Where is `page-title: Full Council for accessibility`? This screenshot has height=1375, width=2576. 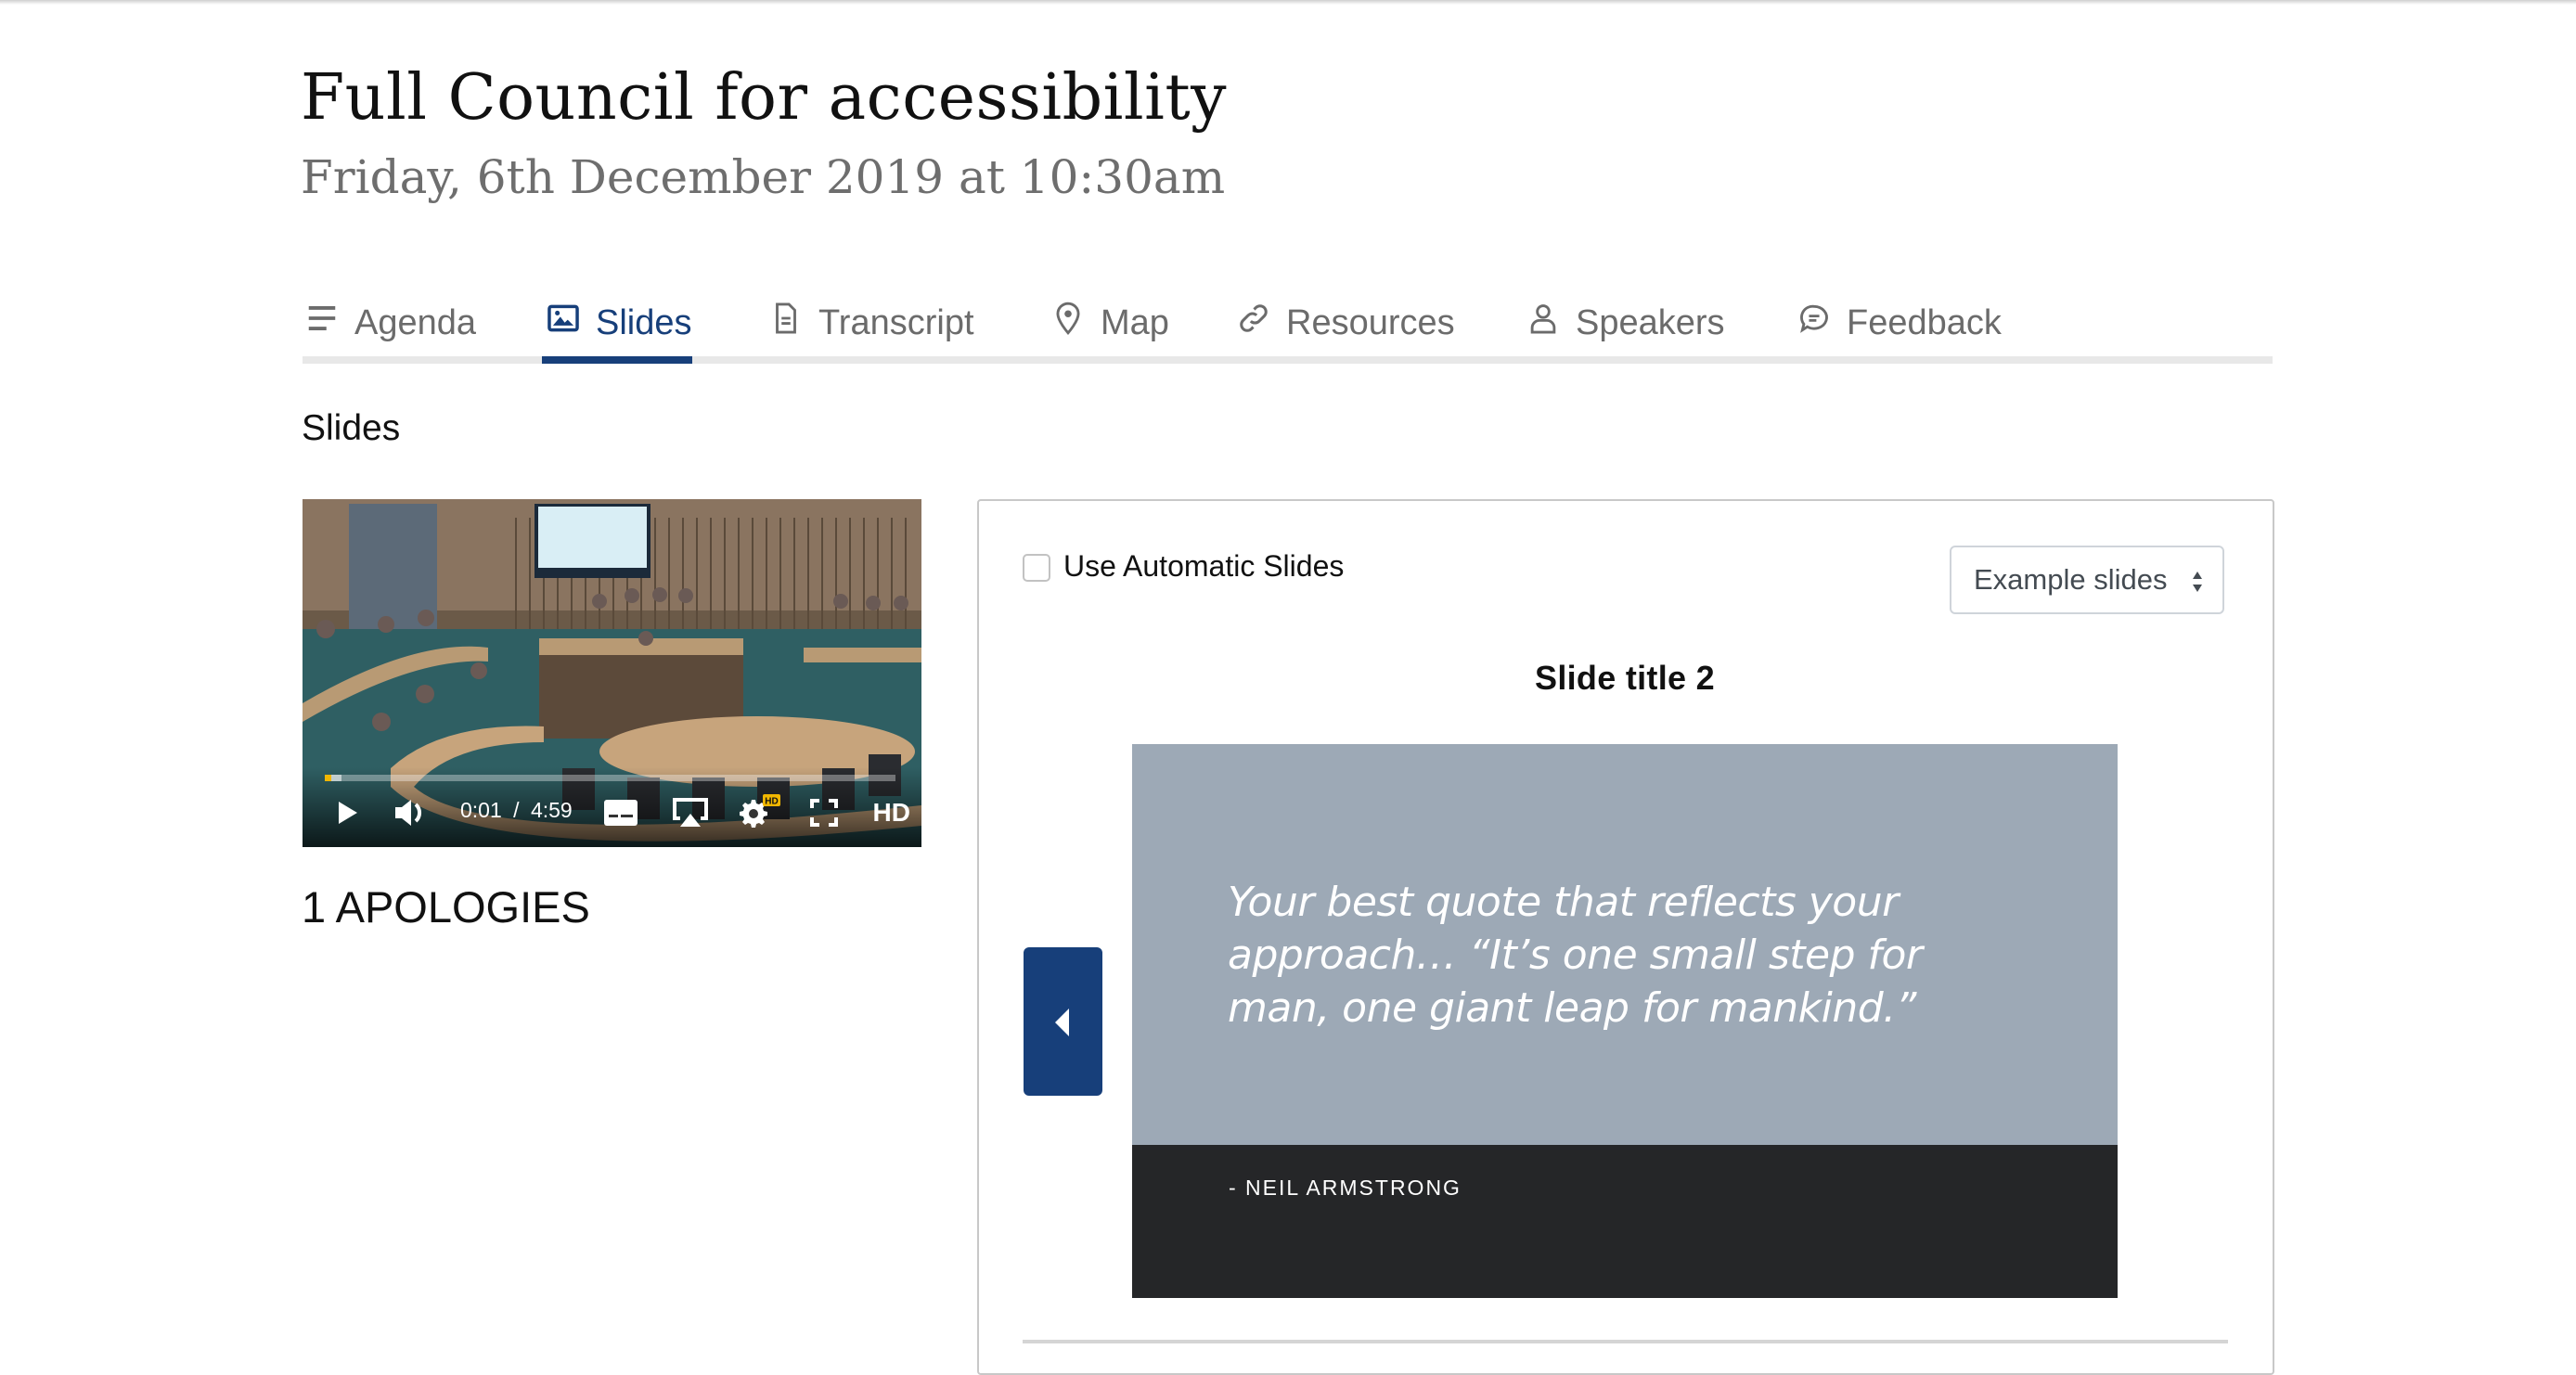
page-title: Full Council for accessibility is located at coordinates (765, 98).